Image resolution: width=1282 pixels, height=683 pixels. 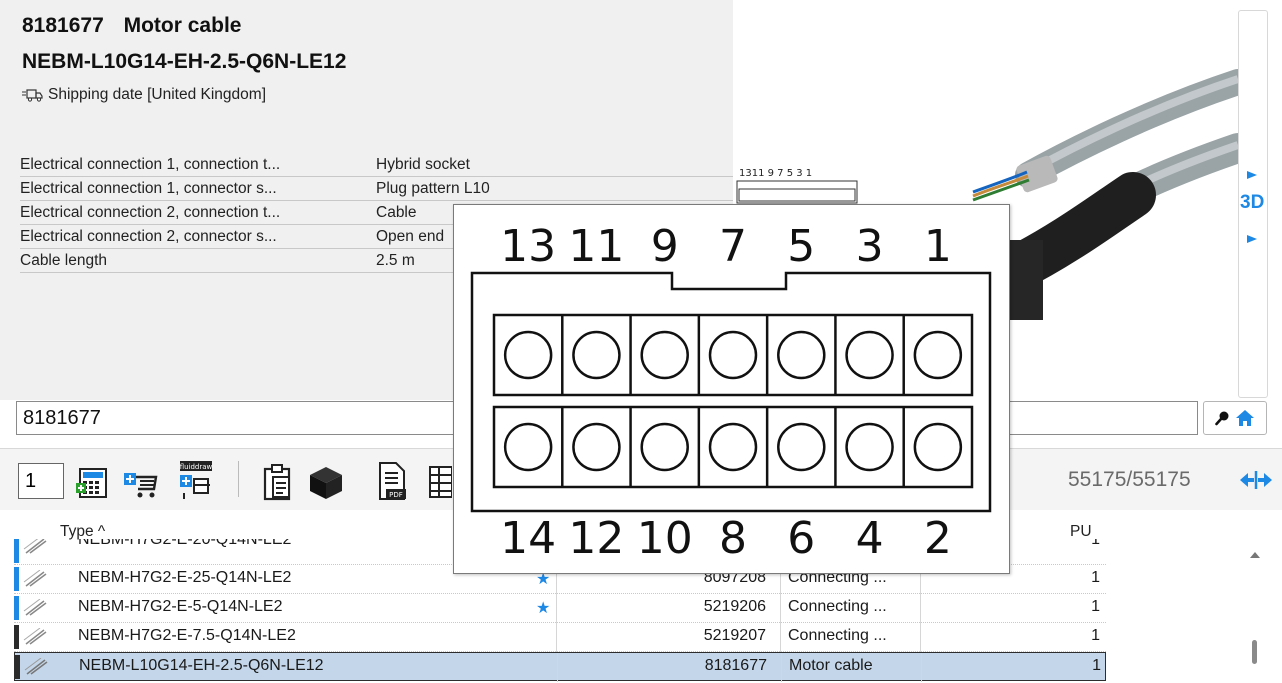 I want to click on row-description: Motor cable, so click(x=831, y=665).